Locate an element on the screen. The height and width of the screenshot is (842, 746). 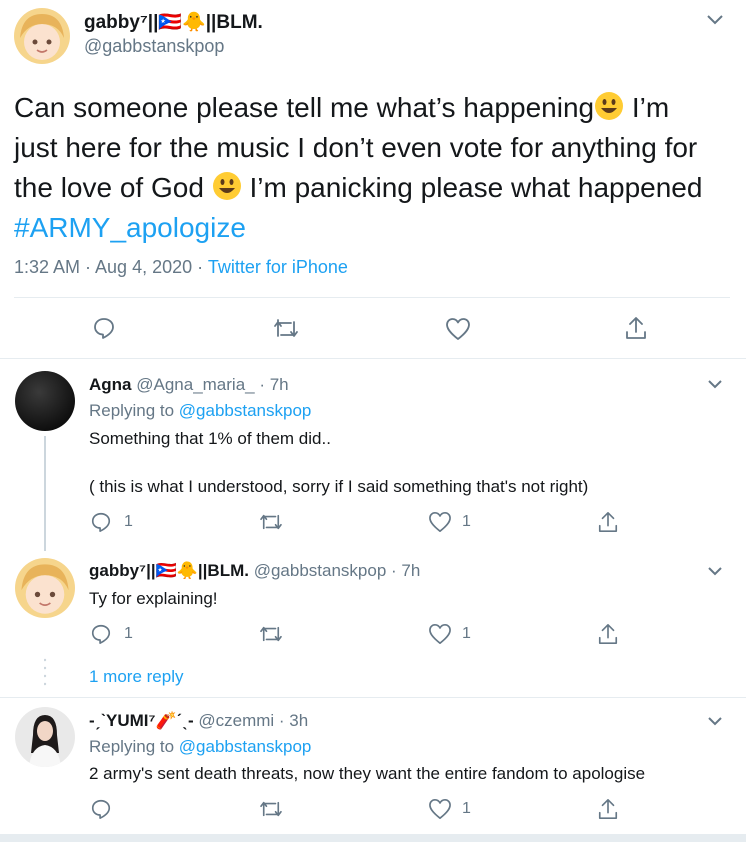
reply-header: -ˏˋYUMI⁷🧨ˊˎ- @czemmi · 3h is located at coordinates (198, 721).